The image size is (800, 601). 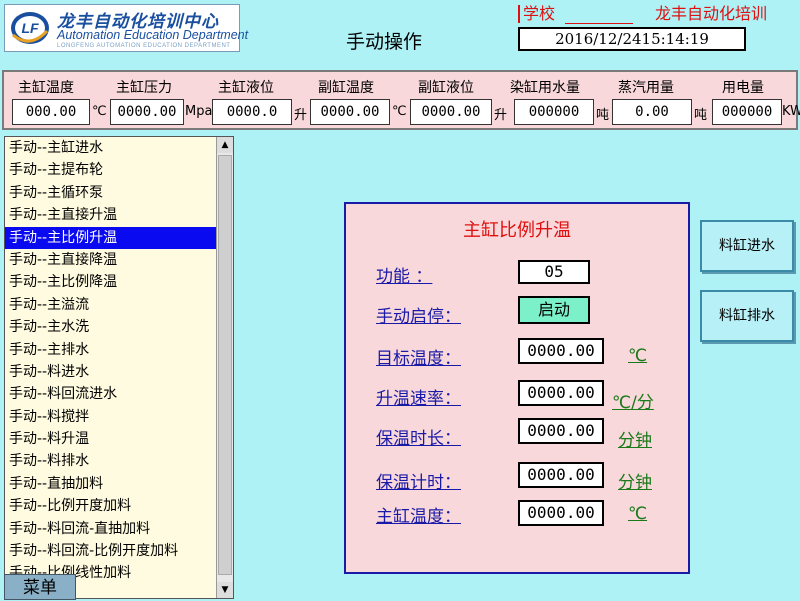 What do you see at coordinates (446, 88) in the screenshot?
I see `status-label: 副缸液位` at bounding box center [446, 88].